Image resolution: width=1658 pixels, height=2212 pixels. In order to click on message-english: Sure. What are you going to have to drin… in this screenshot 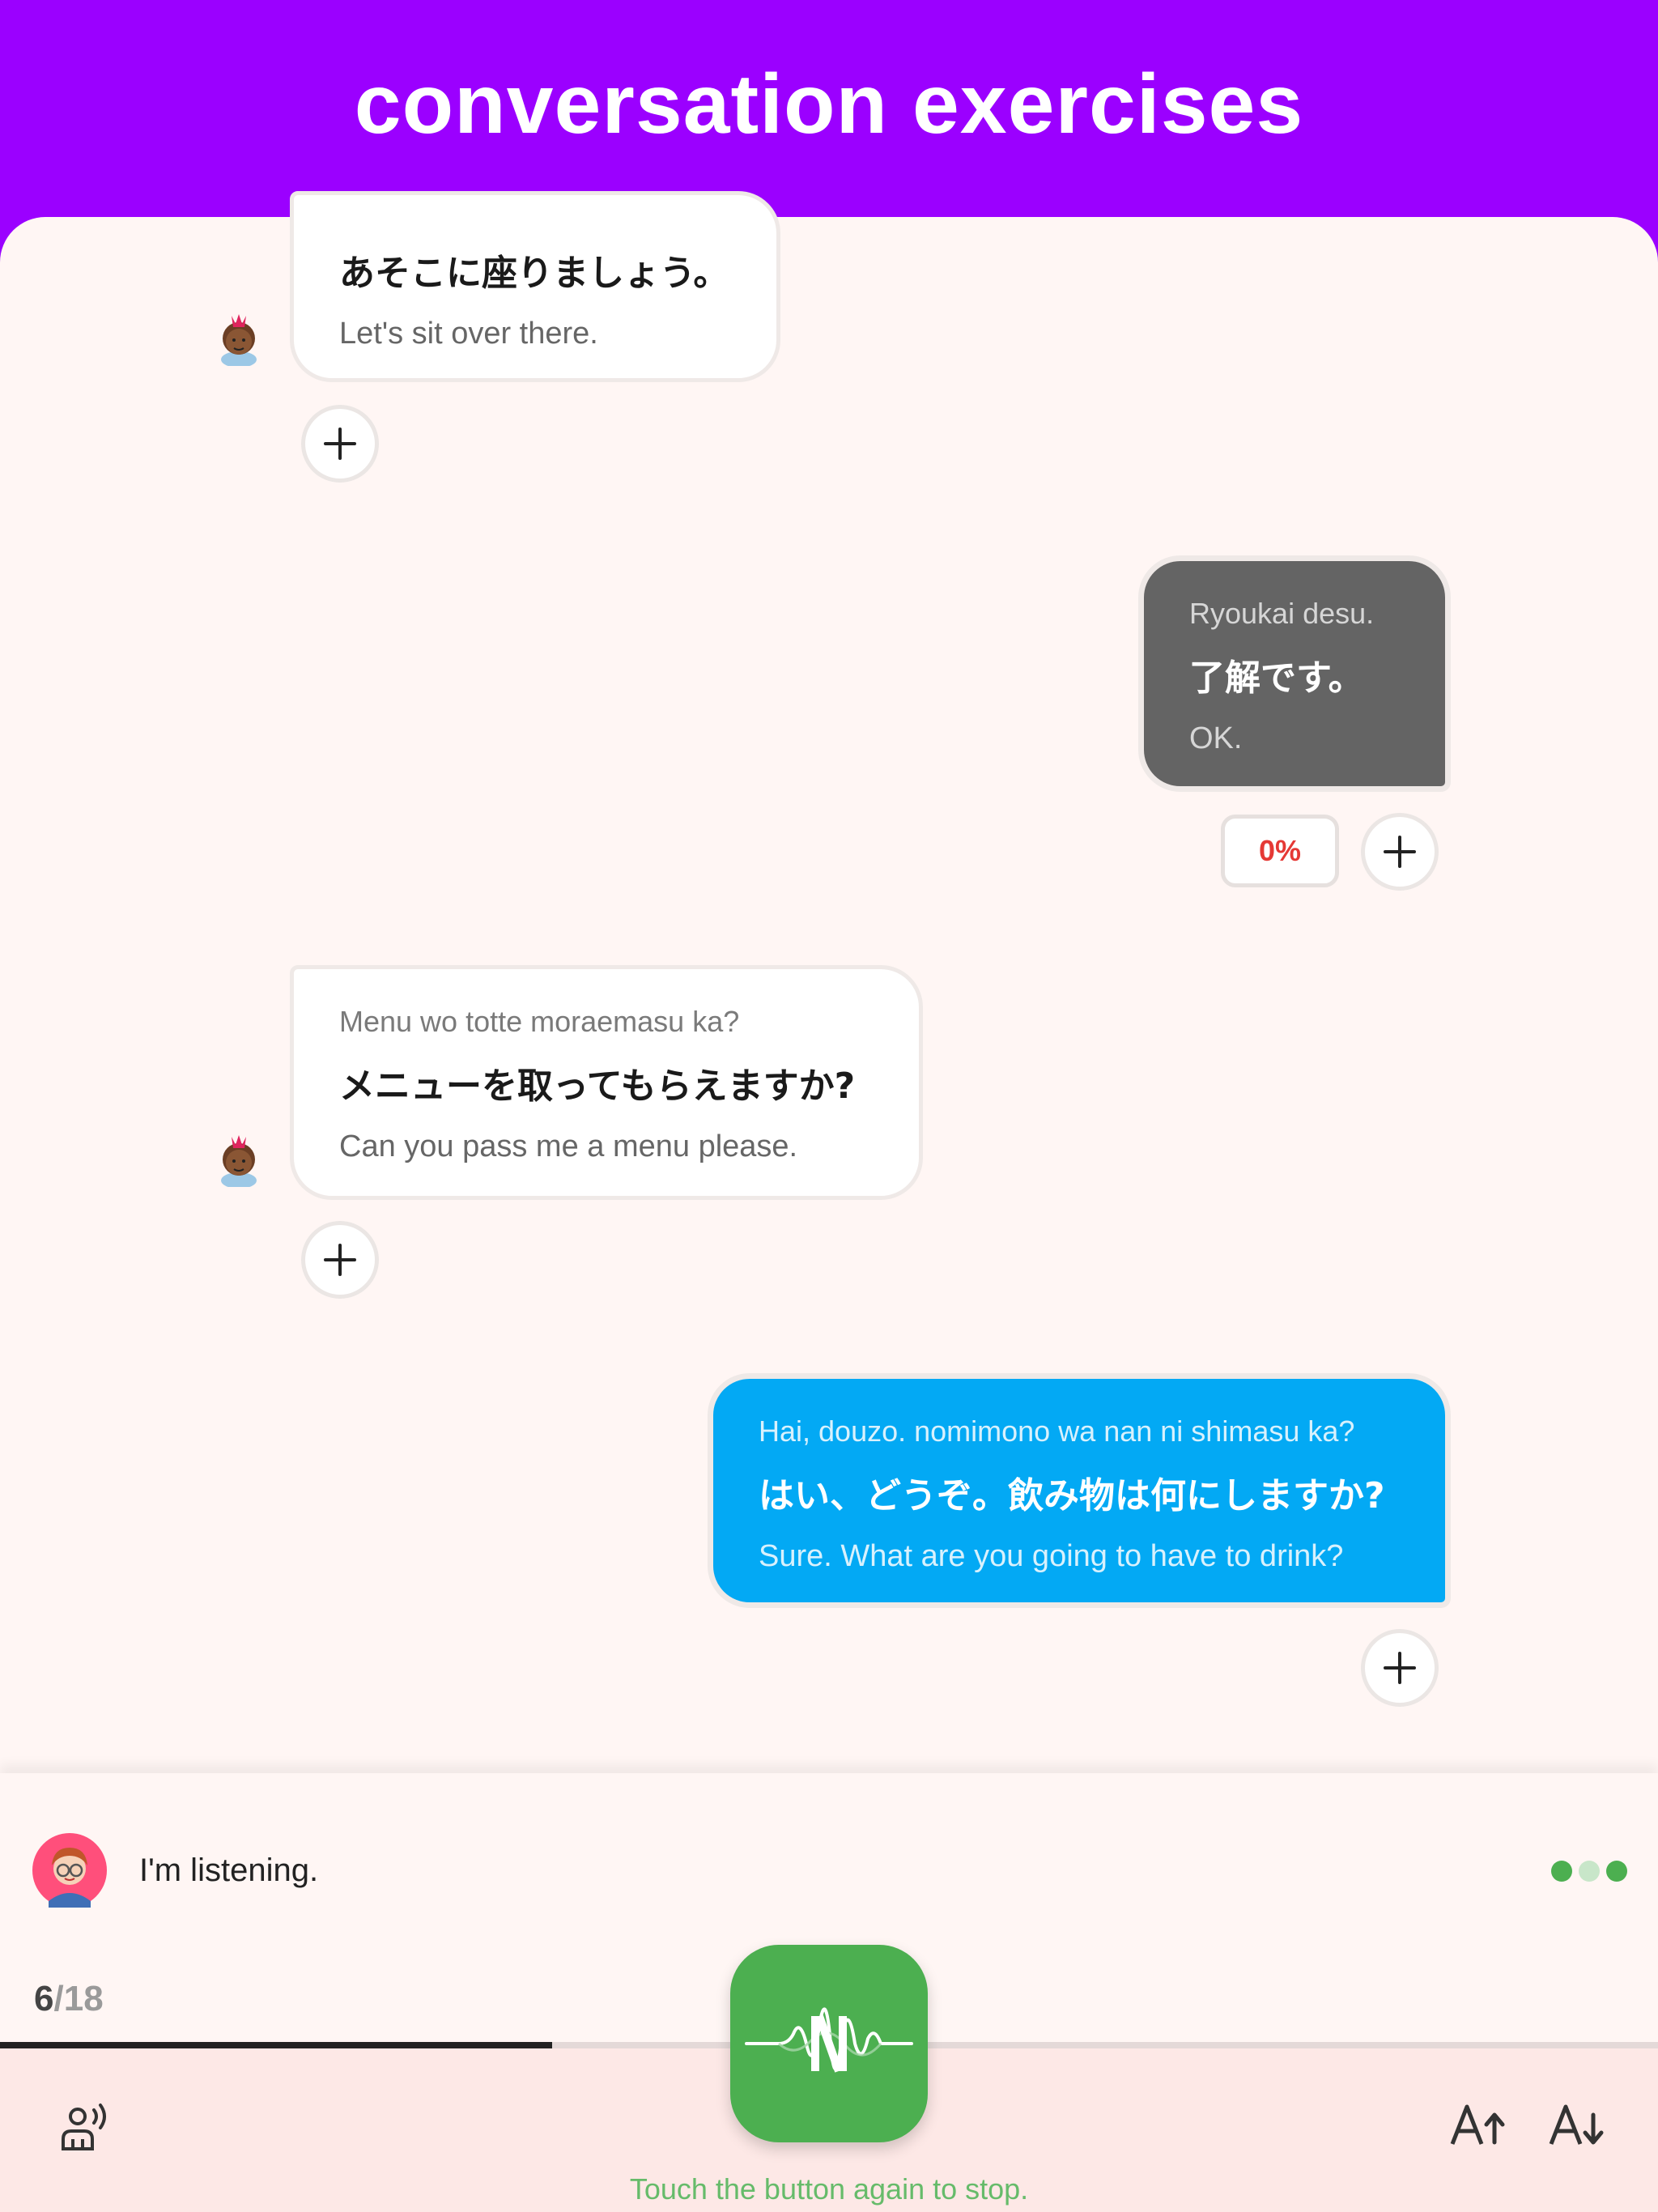, I will do `click(1051, 1556)`.